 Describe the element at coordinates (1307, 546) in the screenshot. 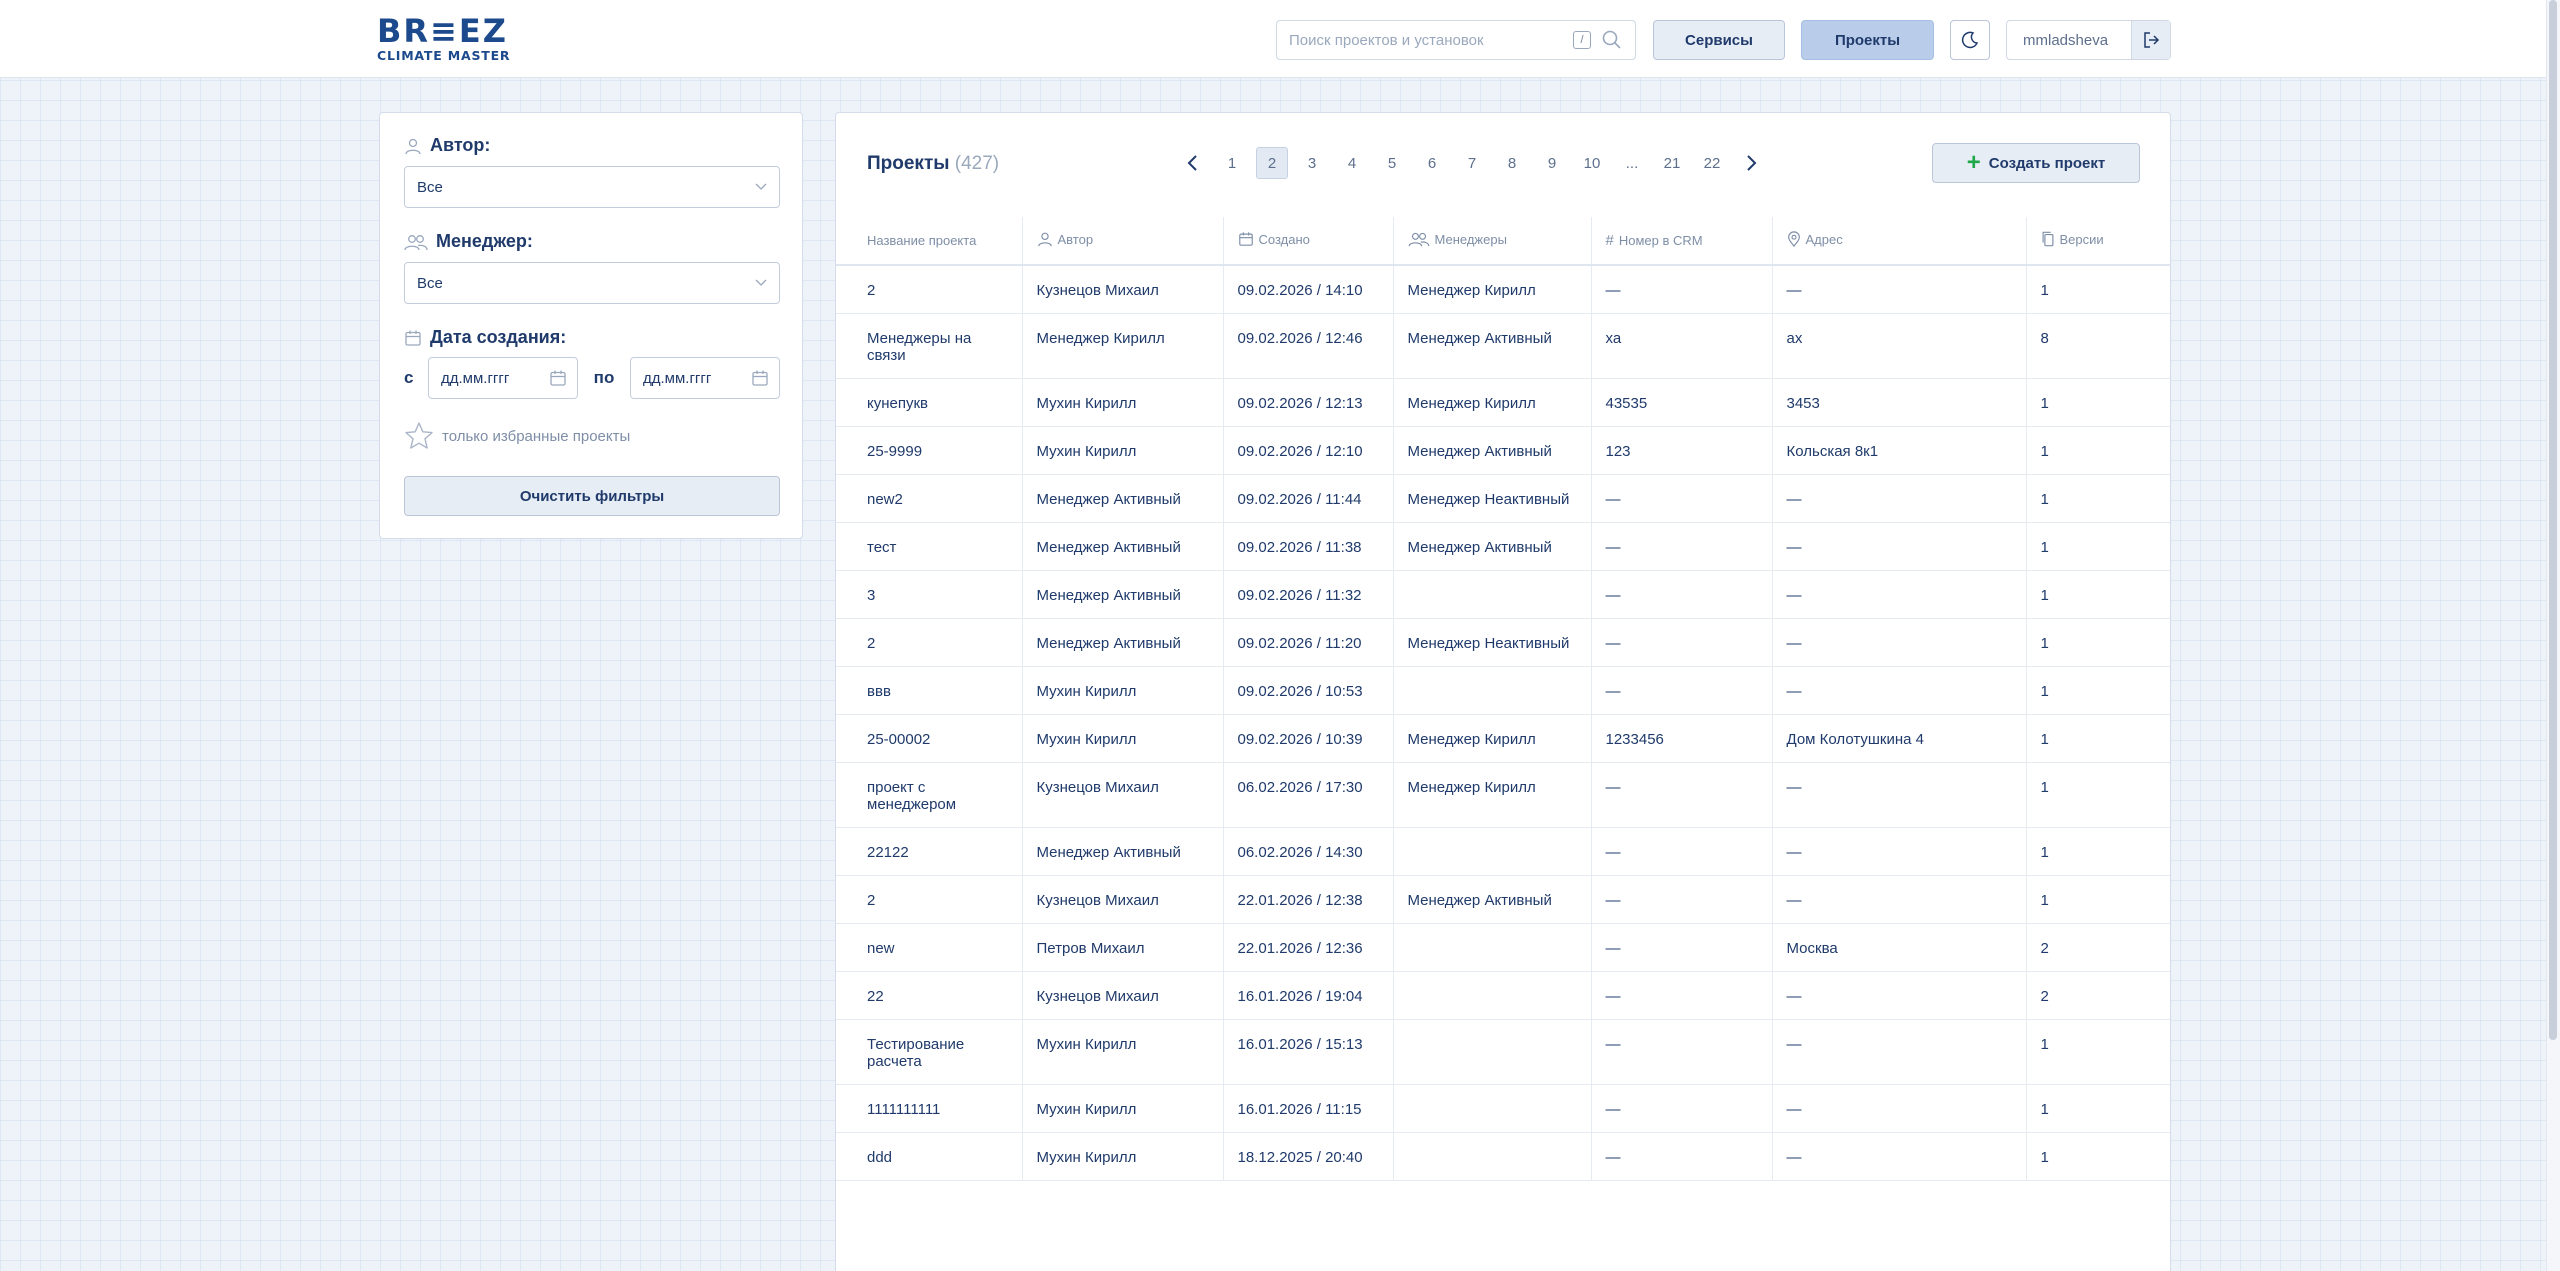

I see `cell-created: 09.02.2026 / 11:38` at that location.